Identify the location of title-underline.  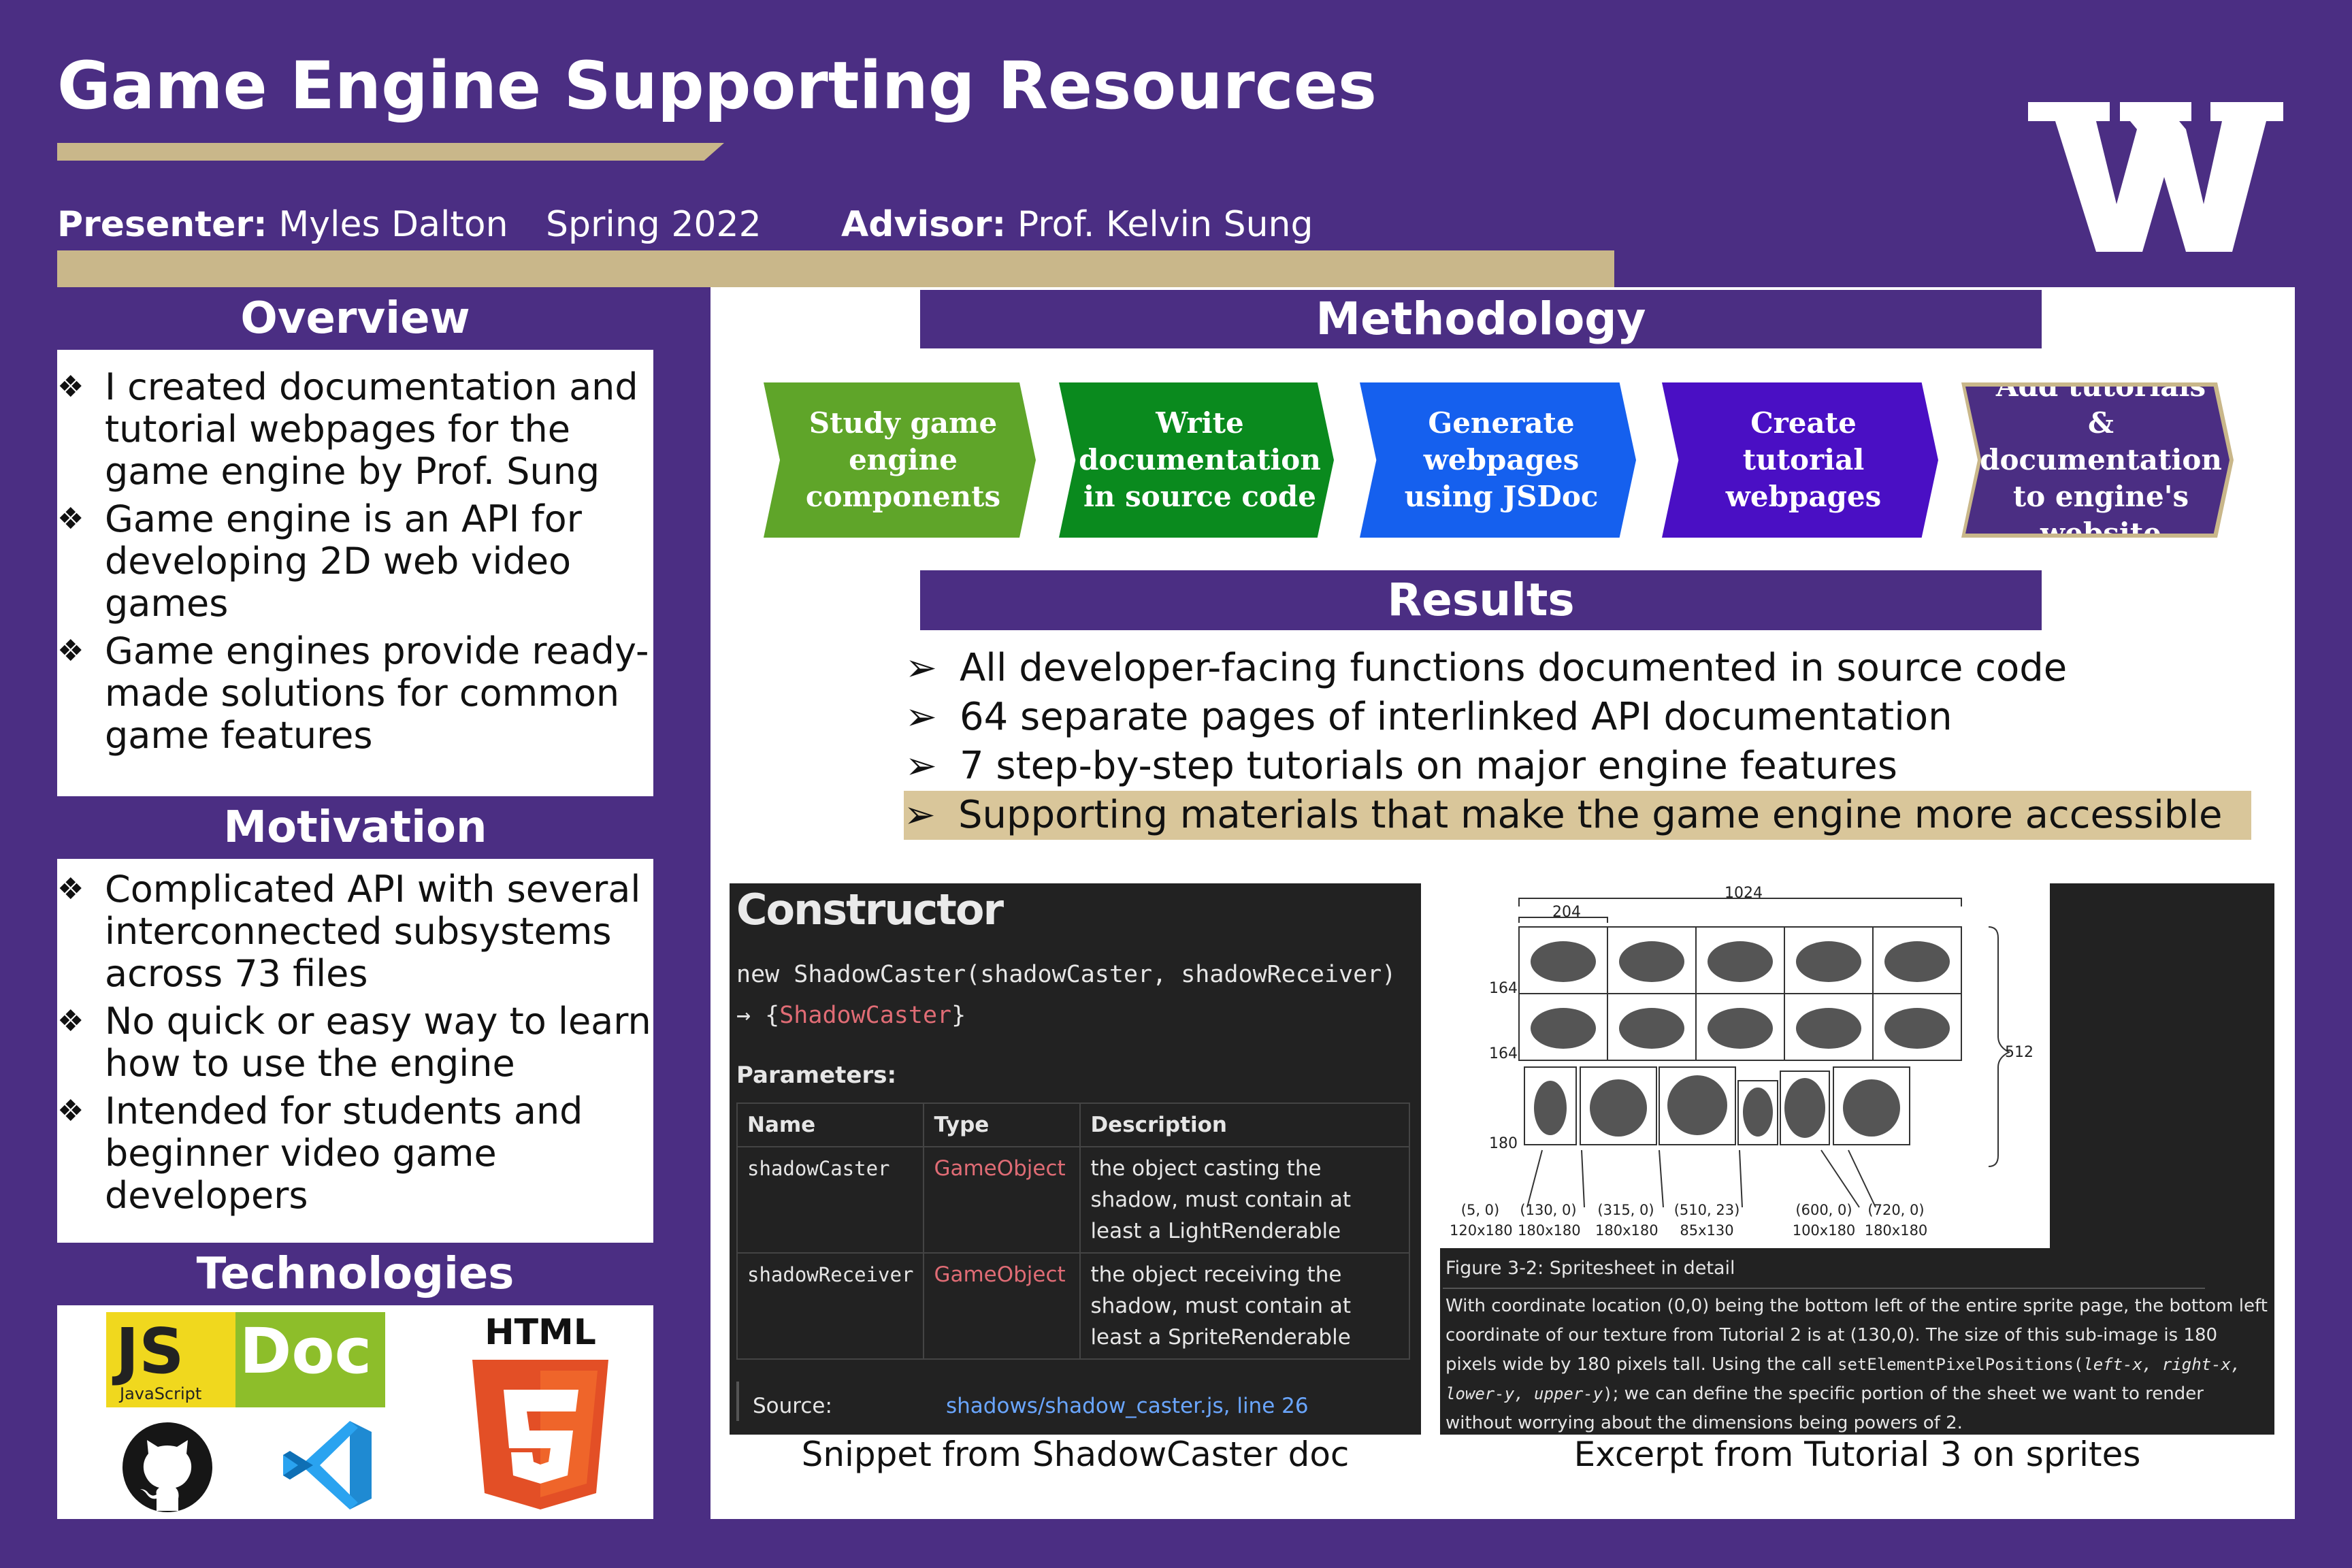
(391, 152).